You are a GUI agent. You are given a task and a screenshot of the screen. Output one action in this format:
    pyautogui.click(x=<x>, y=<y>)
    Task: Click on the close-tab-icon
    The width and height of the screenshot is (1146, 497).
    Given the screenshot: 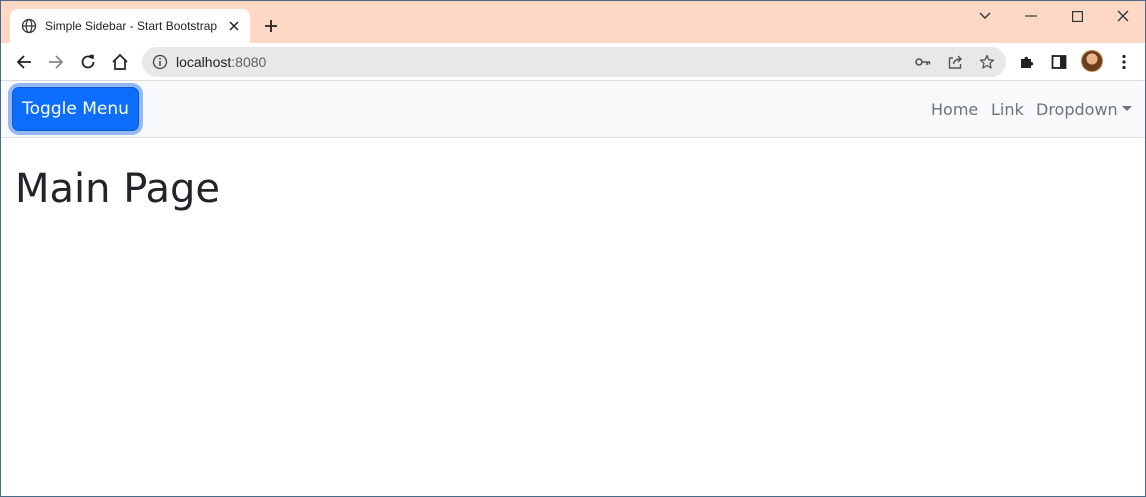 What is the action you would take?
    pyautogui.click(x=234, y=26)
    